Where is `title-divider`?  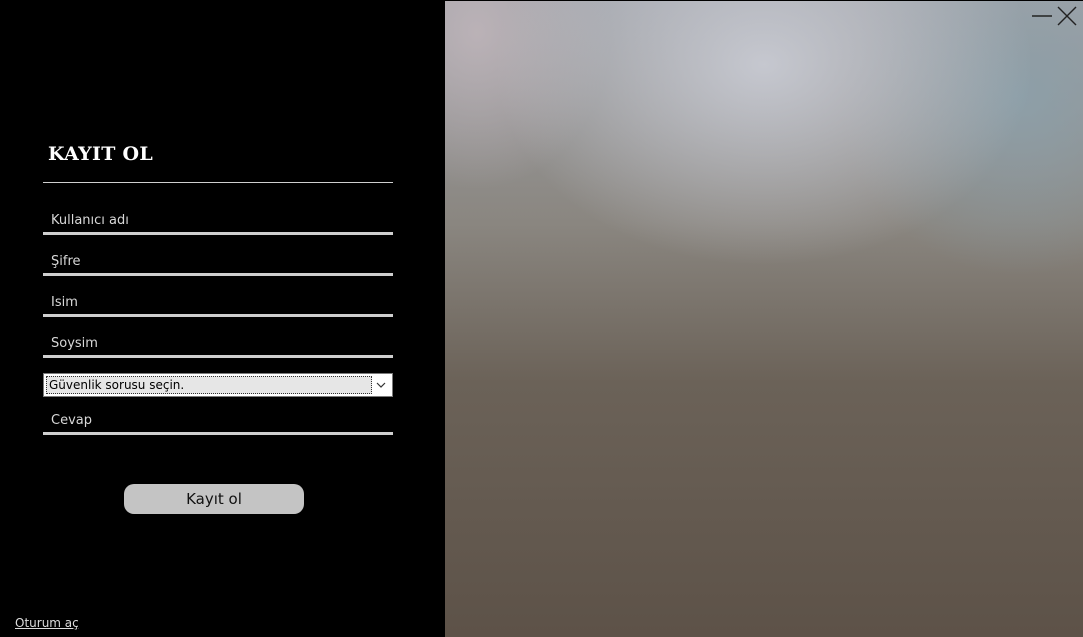 title-divider is located at coordinates (218, 182).